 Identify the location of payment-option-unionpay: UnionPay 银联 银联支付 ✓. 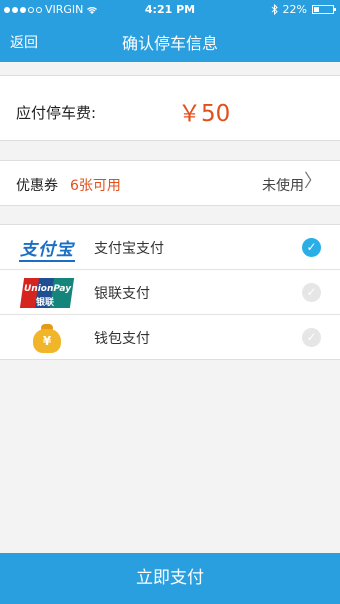
(170, 292).